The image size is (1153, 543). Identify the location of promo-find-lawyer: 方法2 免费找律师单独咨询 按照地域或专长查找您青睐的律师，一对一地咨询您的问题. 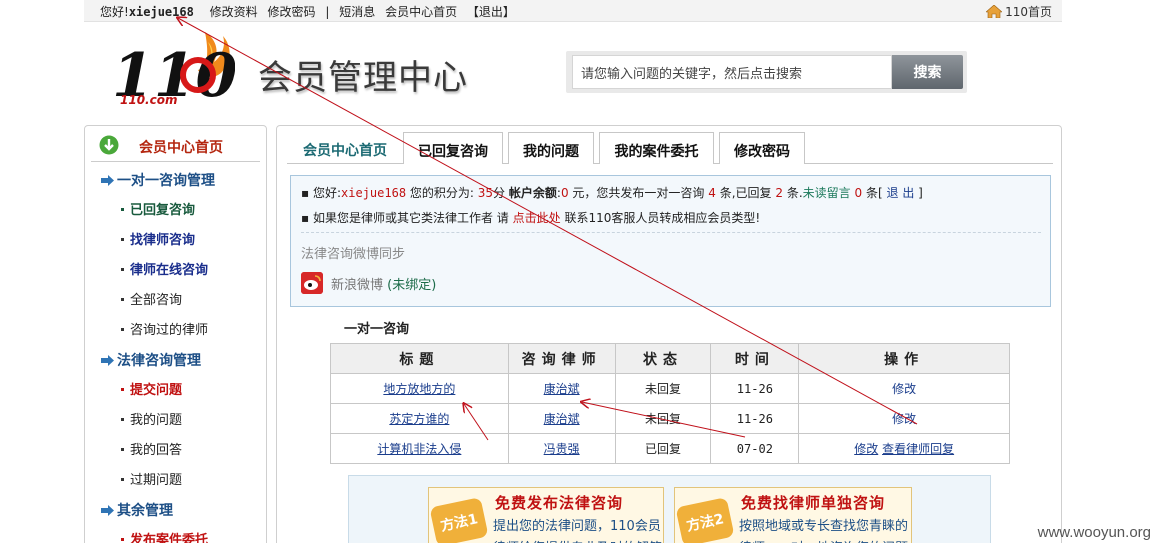
(793, 515).